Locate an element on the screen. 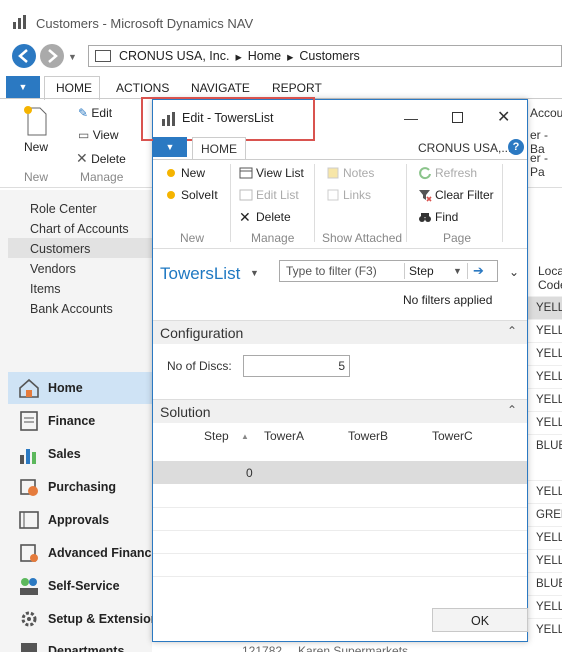 Image resolution: width=562 pixels, height=652 pixels. nav-section-setup-extension: Setup & Extension is located at coordinates (88, 619).